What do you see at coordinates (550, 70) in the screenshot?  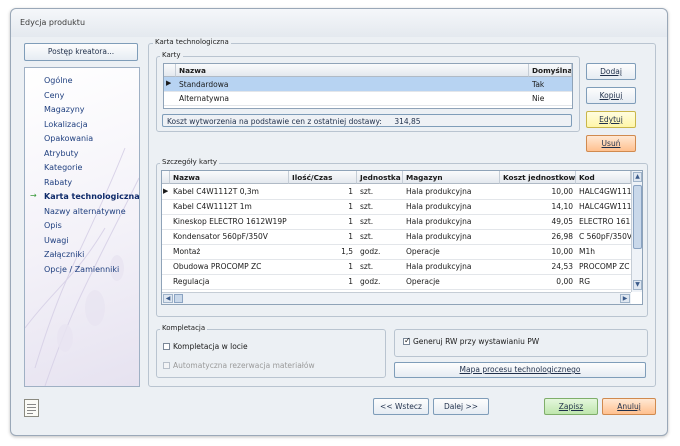 I see `cards-col-domyslna: Domyślna` at bounding box center [550, 70].